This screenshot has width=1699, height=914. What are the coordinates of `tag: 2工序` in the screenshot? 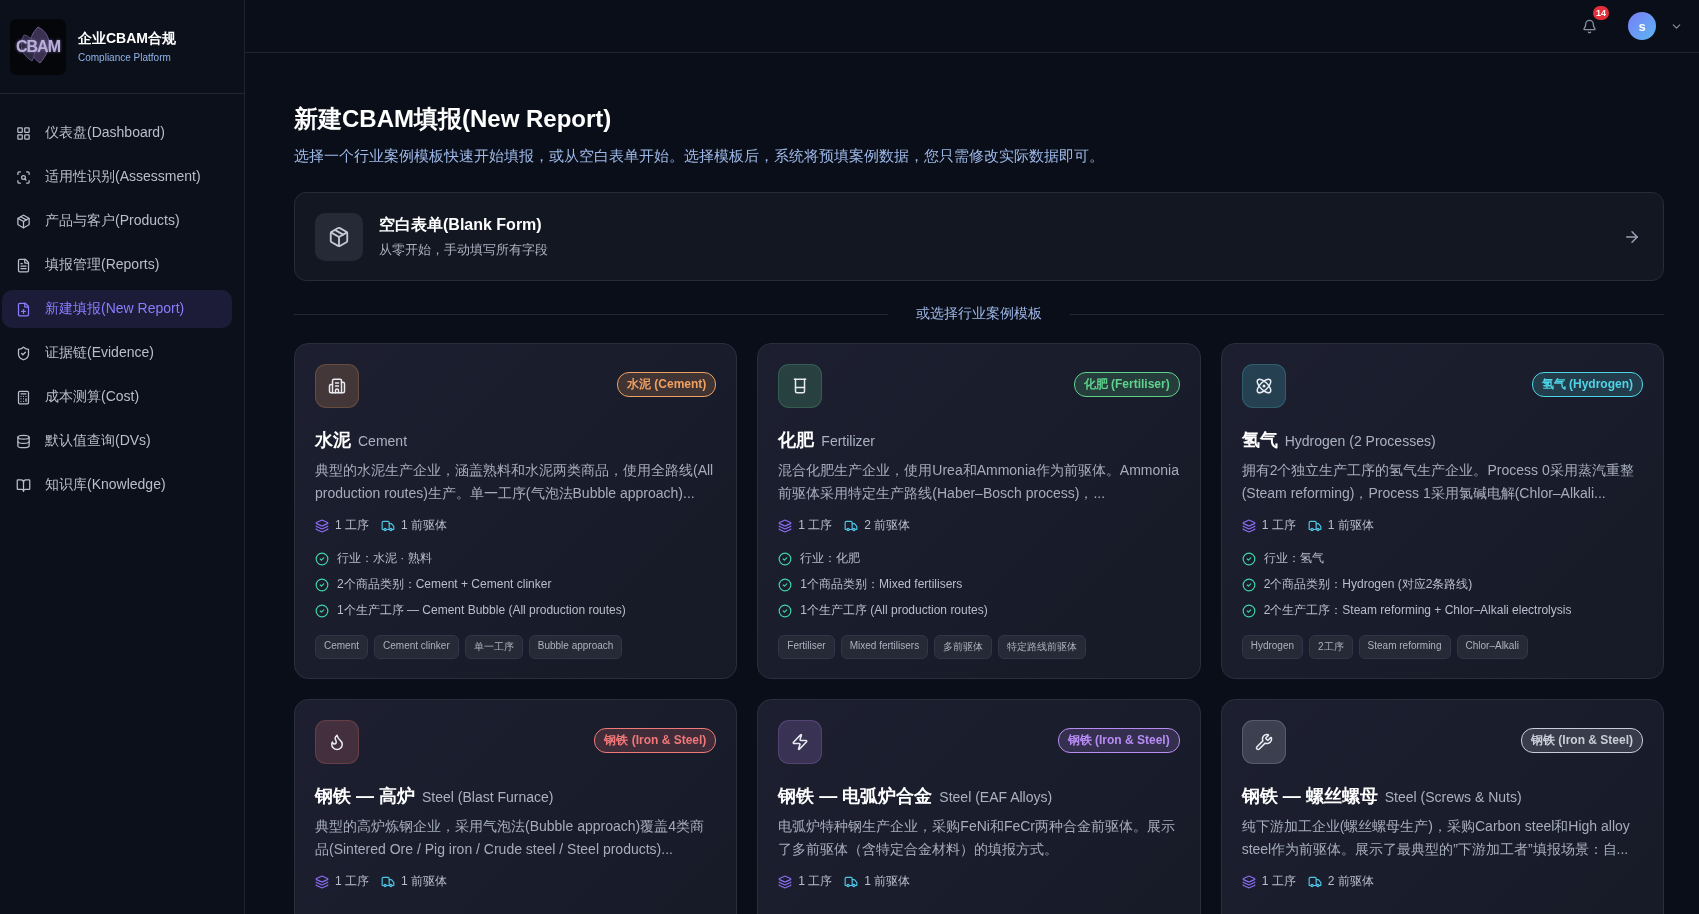 It's located at (1331, 647).